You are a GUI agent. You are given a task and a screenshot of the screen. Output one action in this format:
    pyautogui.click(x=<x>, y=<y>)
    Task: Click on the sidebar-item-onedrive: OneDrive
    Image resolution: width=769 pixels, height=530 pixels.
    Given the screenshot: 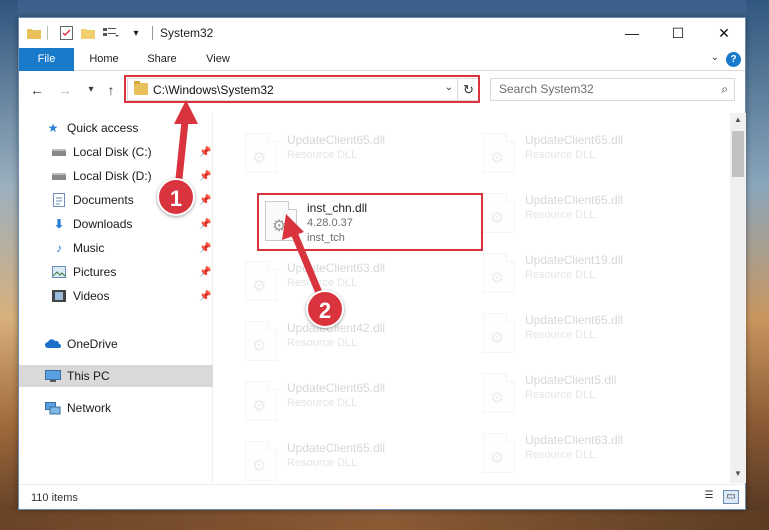 What is the action you would take?
    pyautogui.click(x=116, y=344)
    